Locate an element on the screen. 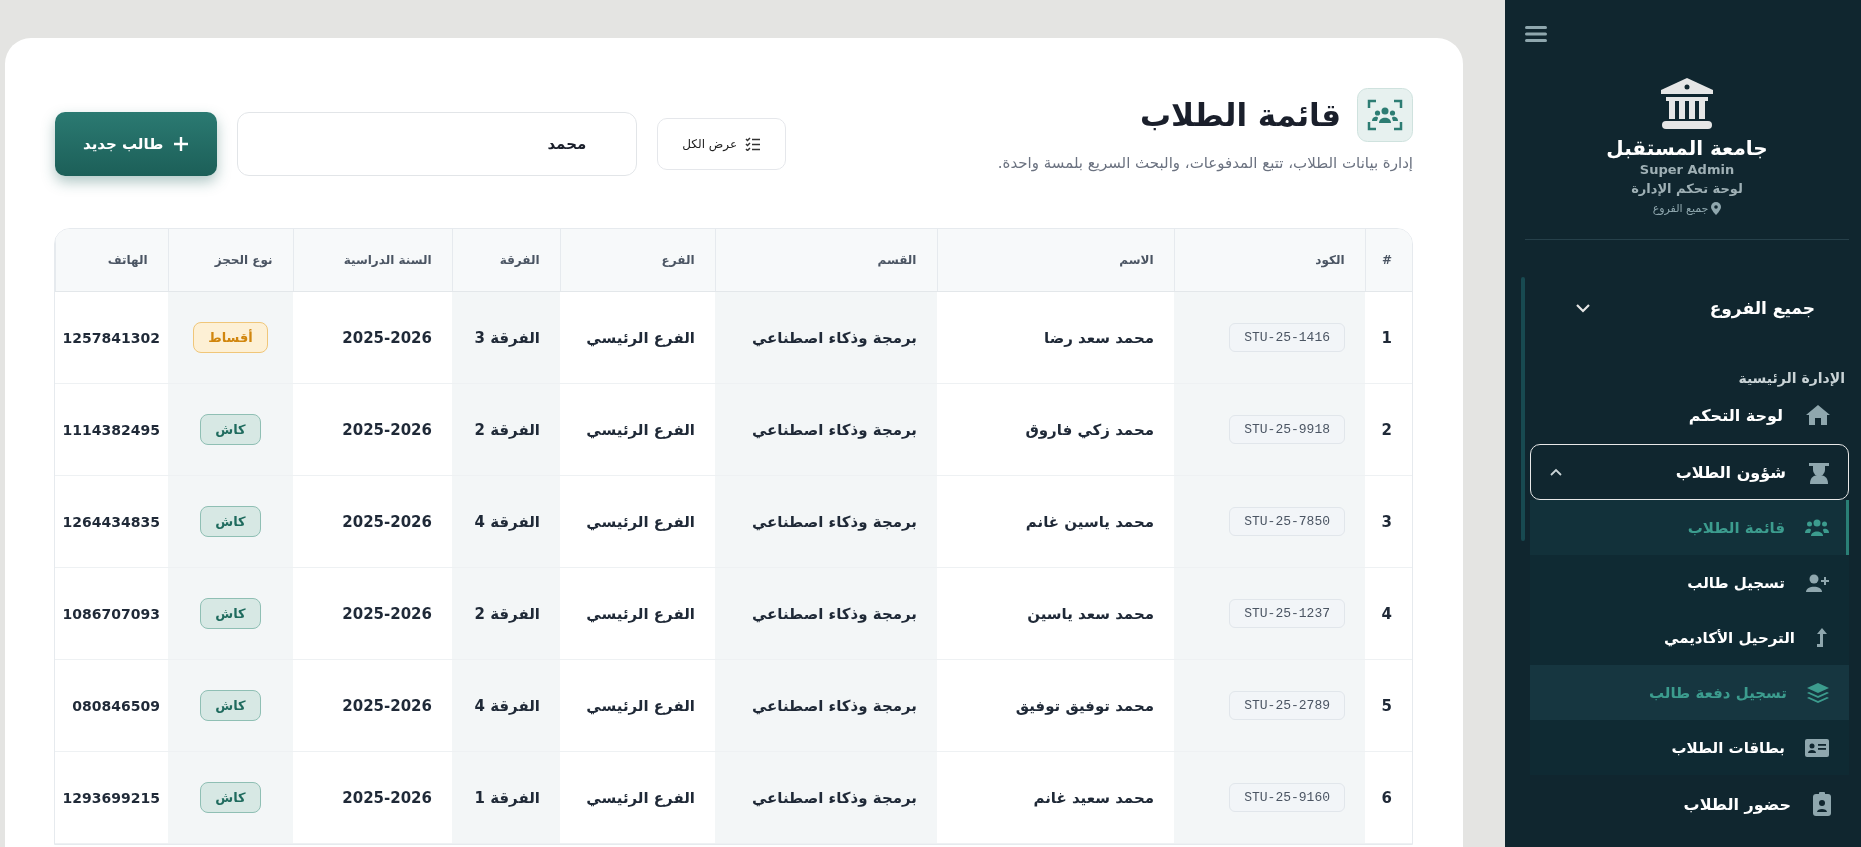 This screenshot has height=847, width=1861. nav-item: شؤون الطلاب is located at coordinates (1689, 472).